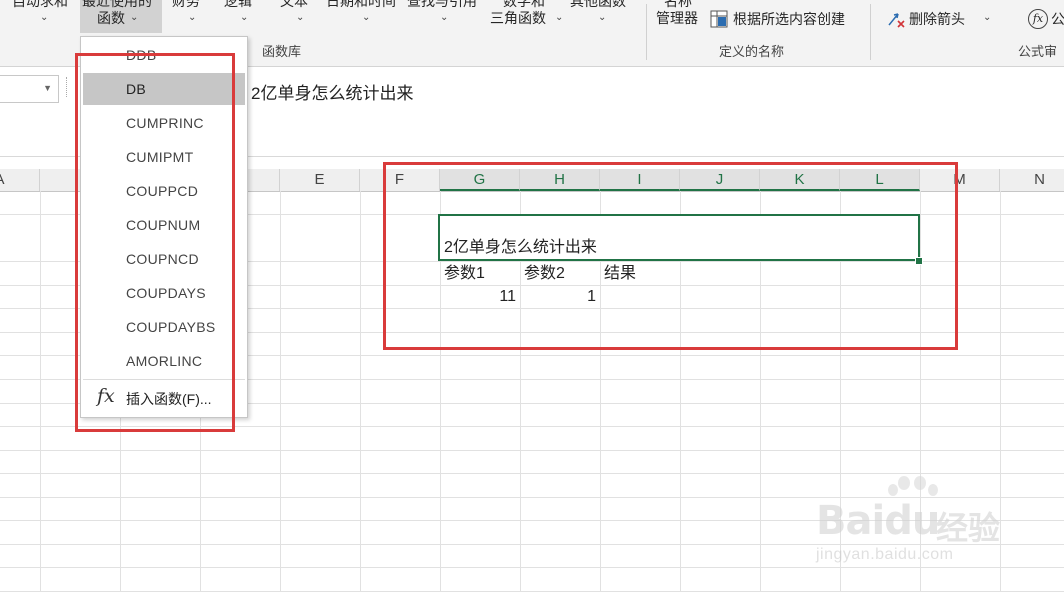  What do you see at coordinates (332, 91) in the screenshot?
I see `formula-input: 2亿单身怎么统计出来` at bounding box center [332, 91].